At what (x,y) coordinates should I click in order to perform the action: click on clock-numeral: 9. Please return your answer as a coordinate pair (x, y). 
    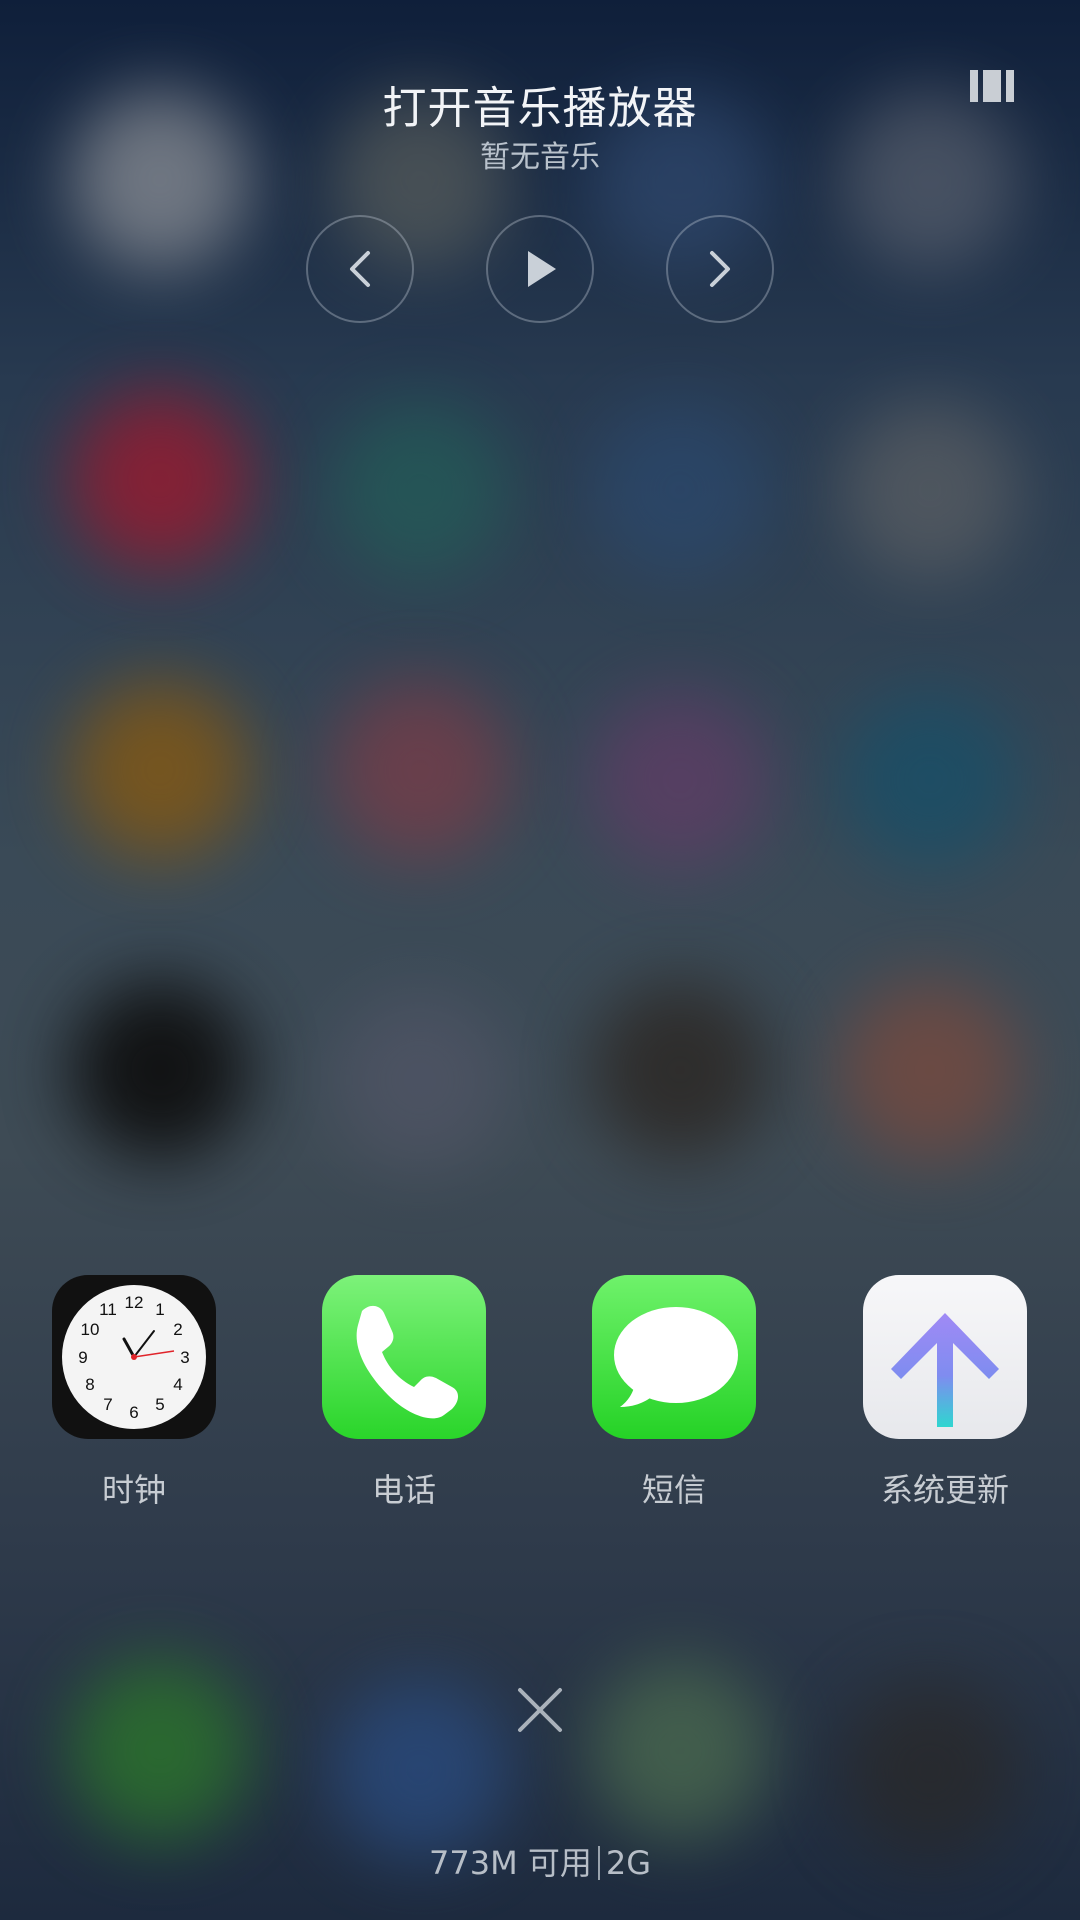
    Looking at the image, I should click on (82, 1357).